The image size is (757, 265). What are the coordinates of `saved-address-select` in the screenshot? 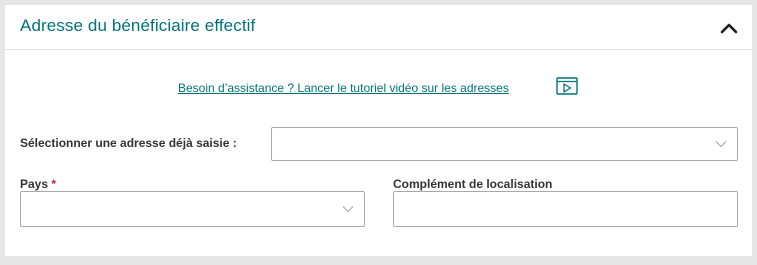 It's located at (504, 144).